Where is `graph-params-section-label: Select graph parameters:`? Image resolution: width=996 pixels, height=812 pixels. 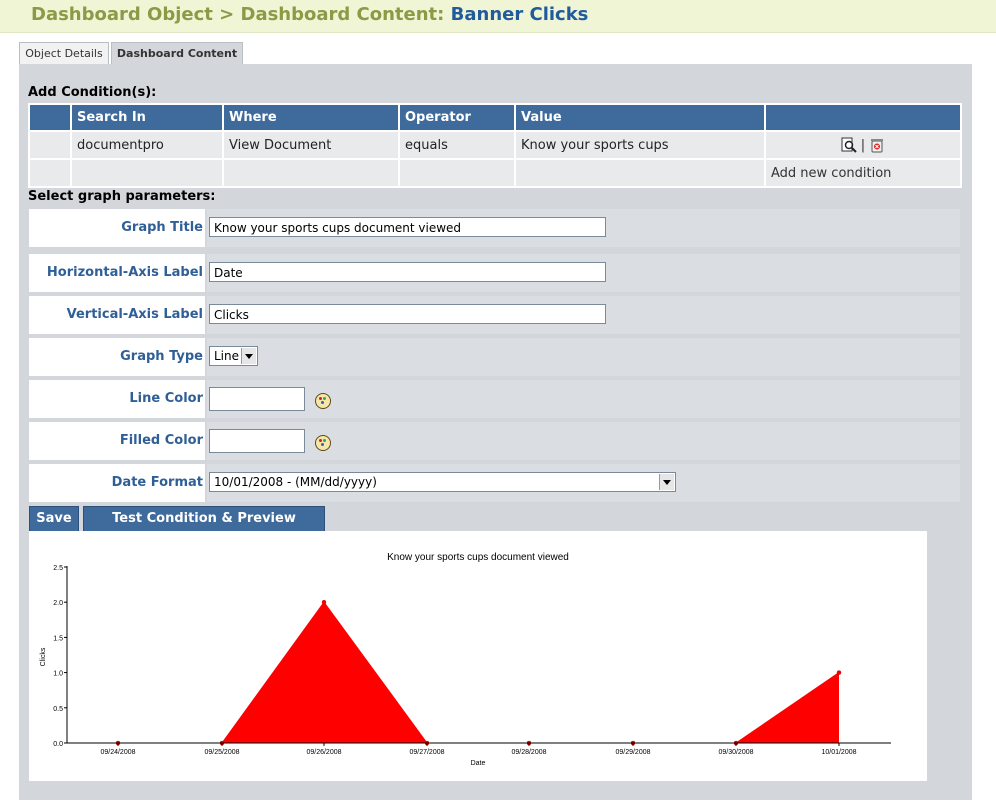 graph-params-section-label: Select graph parameters: is located at coordinates (122, 196).